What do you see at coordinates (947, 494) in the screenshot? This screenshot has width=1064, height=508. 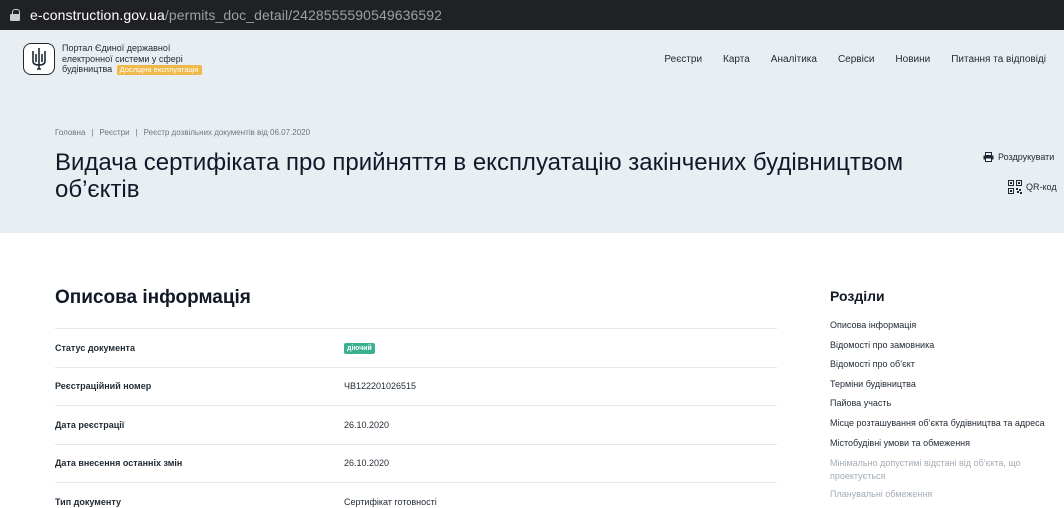 I see `section-link-planning-restrictions: Планувальні обмеження` at bounding box center [947, 494].